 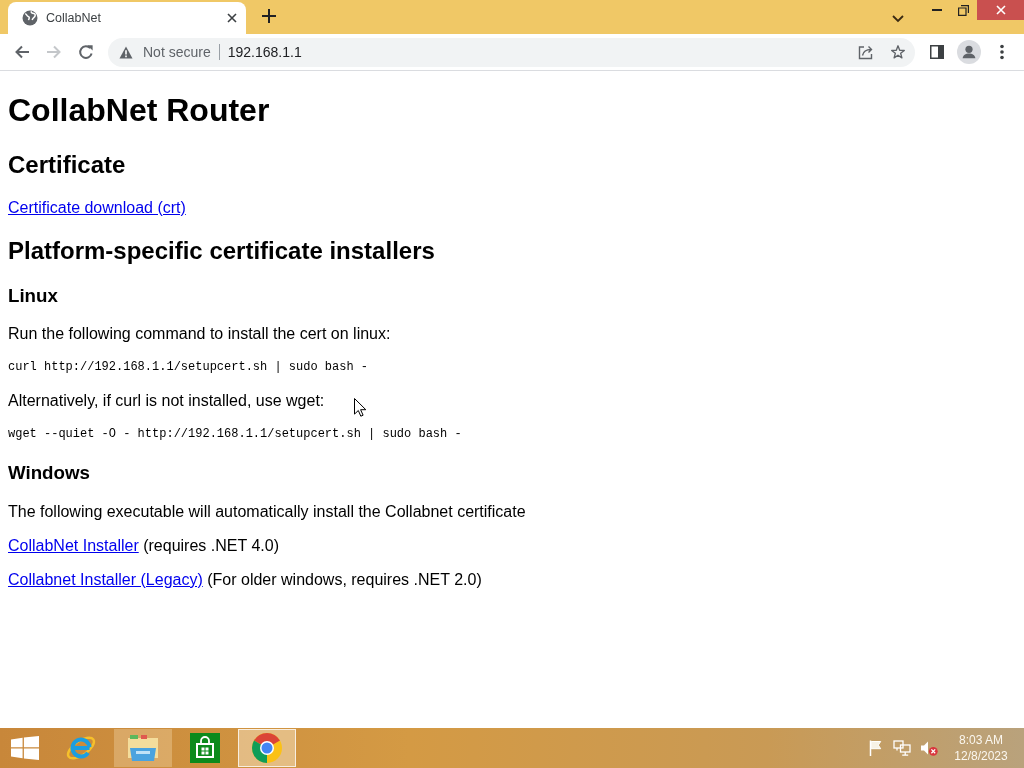 I want to click on restore-icon, so click(x=963, y=10).